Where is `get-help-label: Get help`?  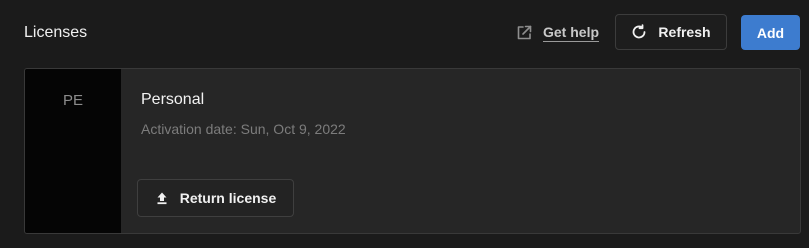 get-help-label: Get help is located at coordinates (571, 33).